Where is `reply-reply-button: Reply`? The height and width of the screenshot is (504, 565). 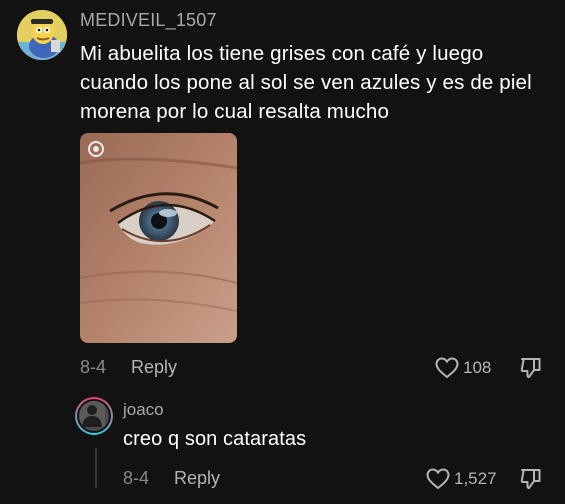 reply-reply-button: Reply is located at coordinates (197, 478).